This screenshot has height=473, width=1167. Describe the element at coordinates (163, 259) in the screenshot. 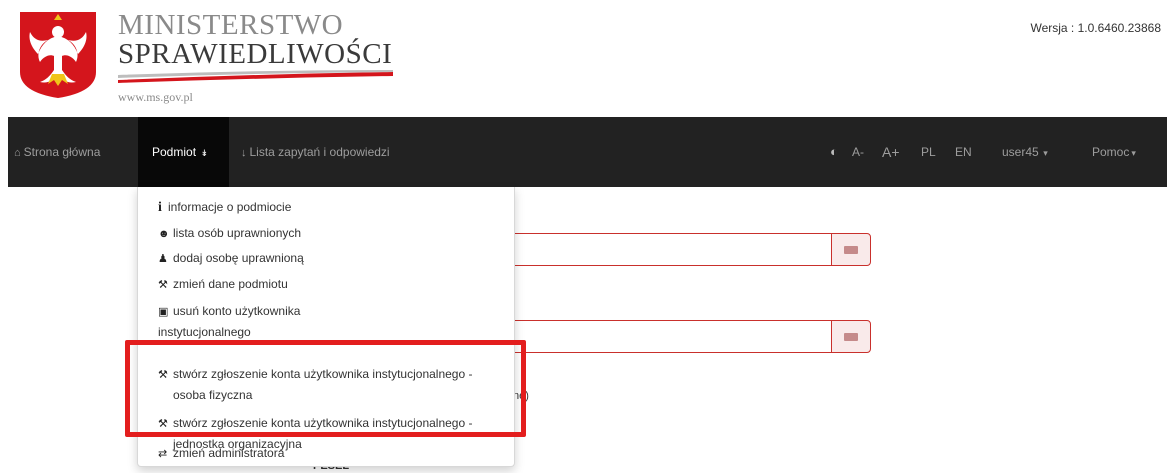

I see `user-plus-icon: ♟` at that location.